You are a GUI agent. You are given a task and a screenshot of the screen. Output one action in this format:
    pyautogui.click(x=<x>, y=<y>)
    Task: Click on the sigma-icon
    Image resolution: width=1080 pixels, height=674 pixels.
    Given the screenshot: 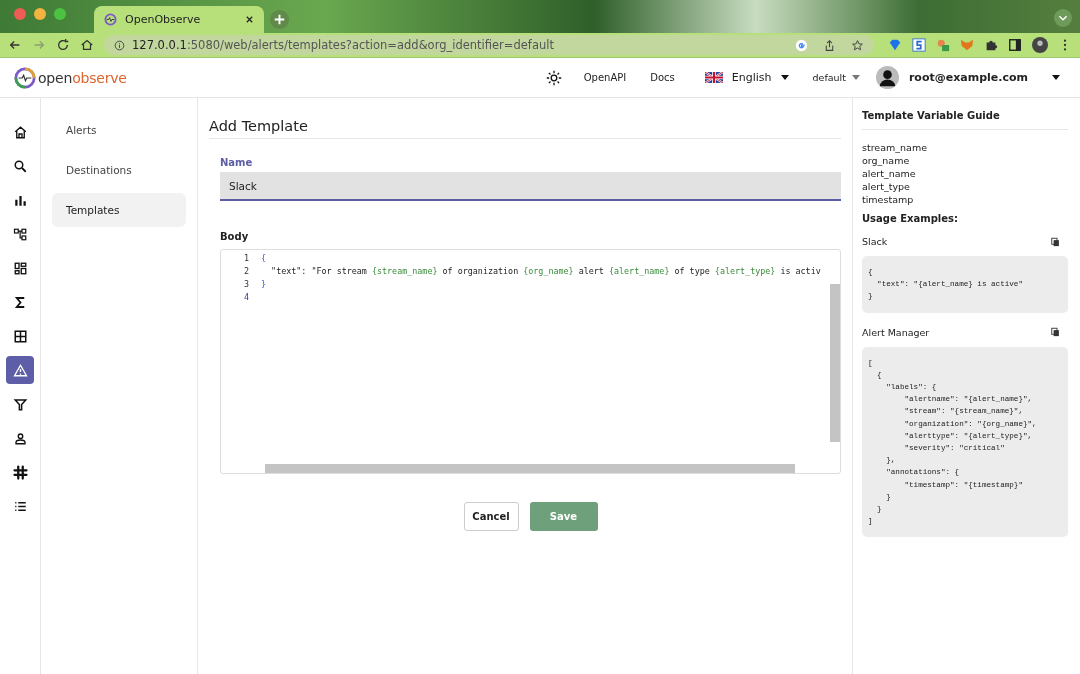 What is the action you would take?
    pyautogui.click(x=19, y=302)
    